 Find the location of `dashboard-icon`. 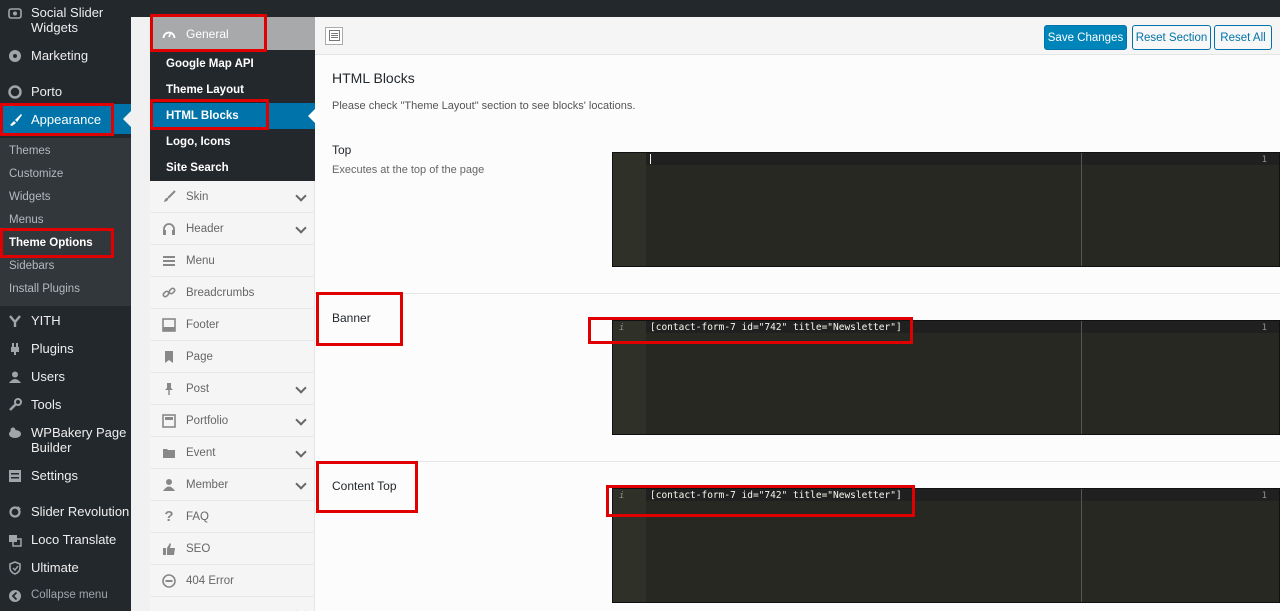

dashboard-icon is located at coordinates (169, 34).